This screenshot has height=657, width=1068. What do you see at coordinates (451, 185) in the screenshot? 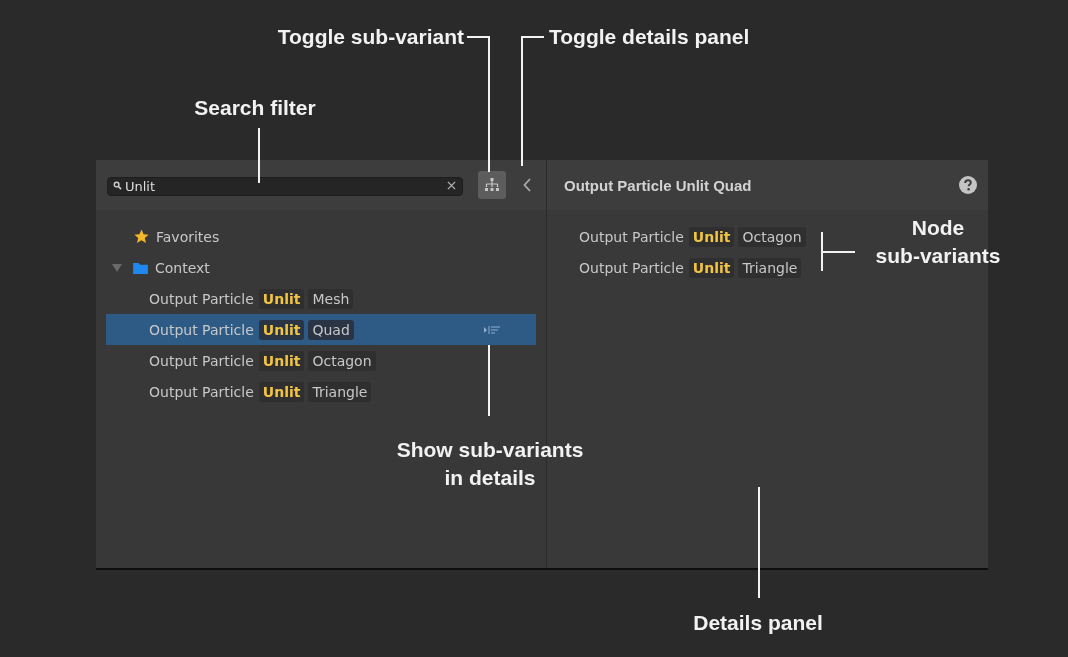
I see `clear-icon` at bounding box center [451, 185].